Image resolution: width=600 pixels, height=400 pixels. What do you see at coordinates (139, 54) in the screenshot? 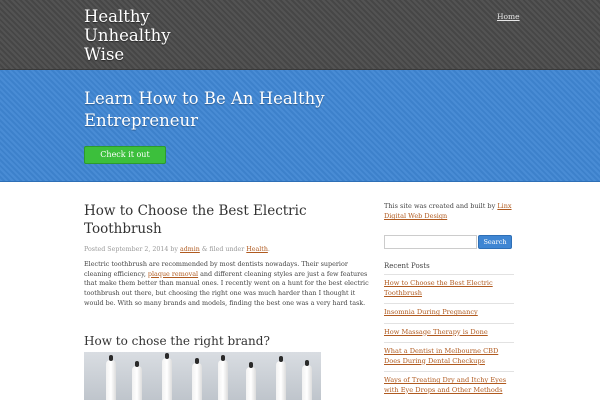
I see `site-title-line-3: Wise` at bounding box center [139, 54].